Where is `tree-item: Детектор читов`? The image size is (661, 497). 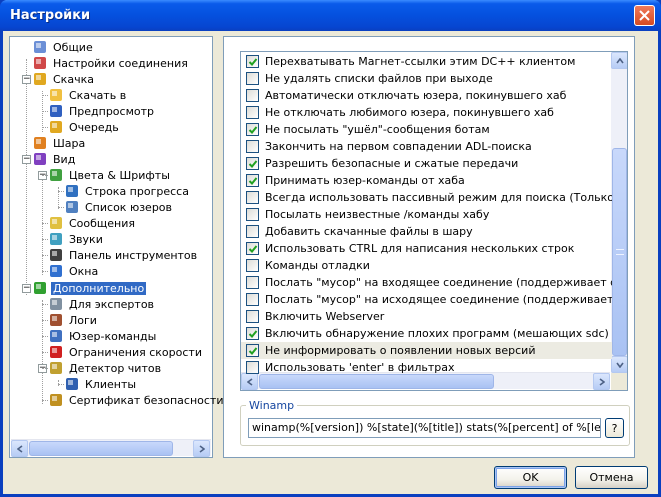
tree-item: Детектор читов is located at coordinates (105, 368).